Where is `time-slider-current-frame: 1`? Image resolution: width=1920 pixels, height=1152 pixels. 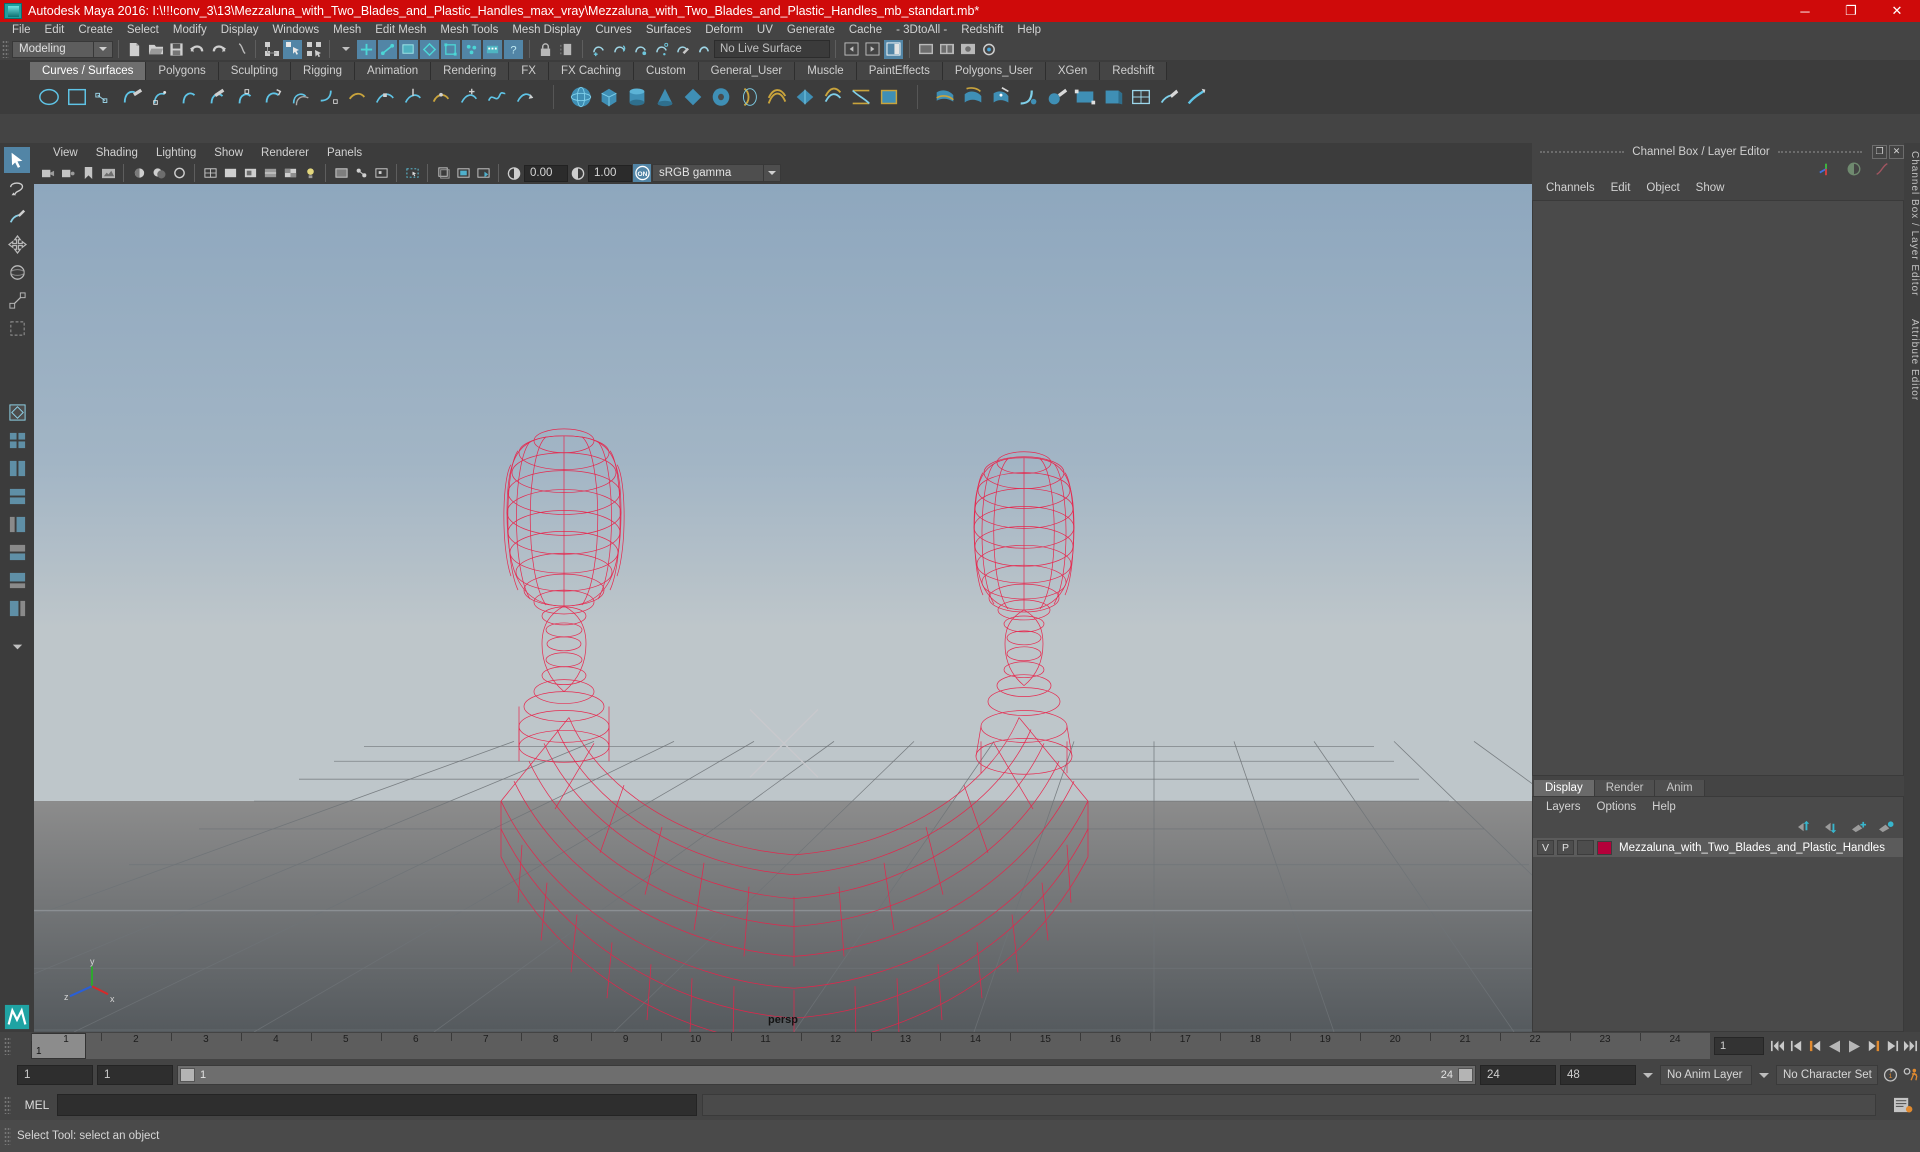
time-slider-current-frame: 1 is located at coordinates (58, 1046).